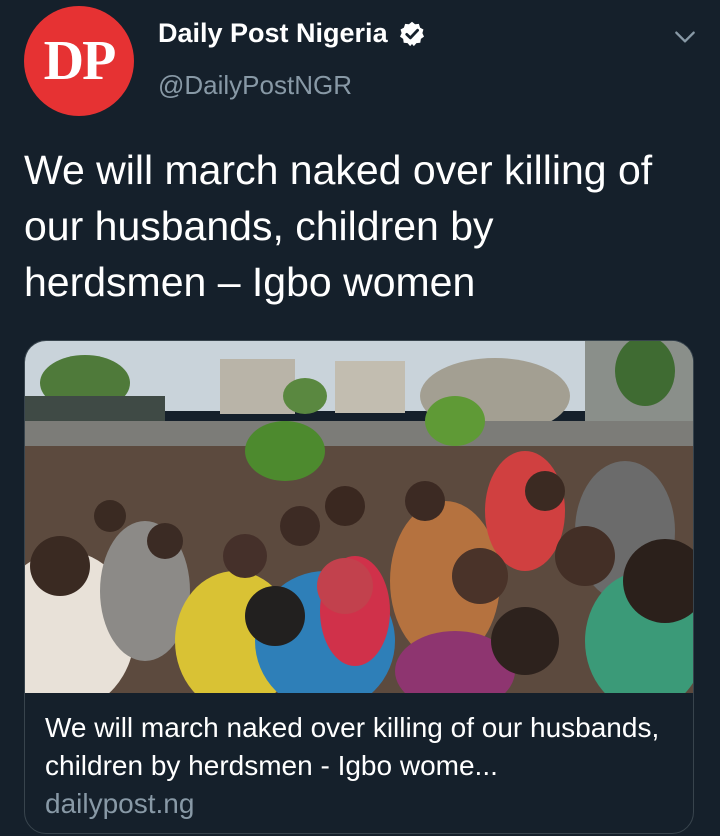 This screenshot has width=720, height=836. What do you see at coordinates (120, 803) in the screenshot?
I see `card-domain: dailypost.ng` at bounding box center [120, 803].